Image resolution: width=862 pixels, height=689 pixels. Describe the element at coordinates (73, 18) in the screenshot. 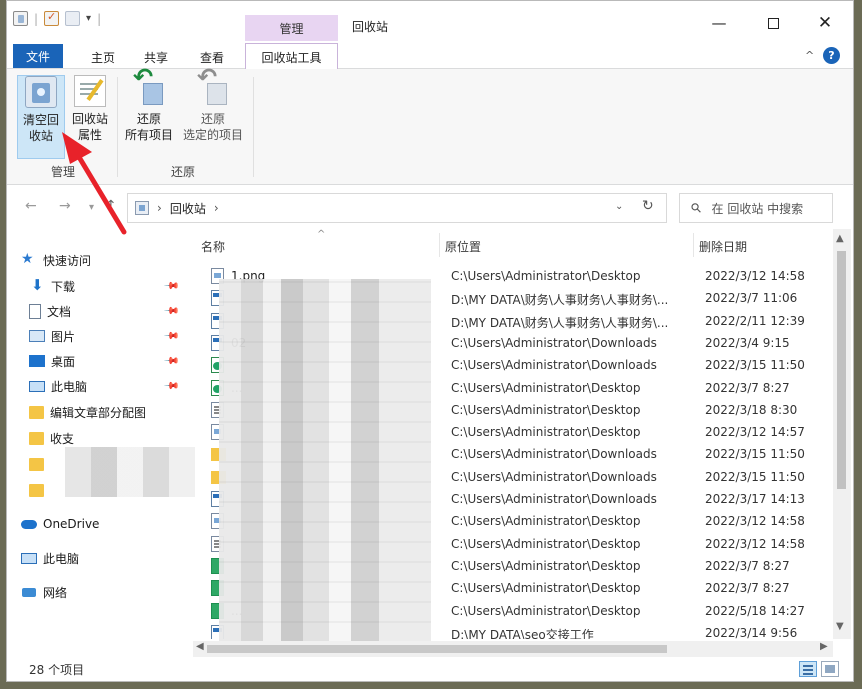

I see `new-folder-icon` at that location.